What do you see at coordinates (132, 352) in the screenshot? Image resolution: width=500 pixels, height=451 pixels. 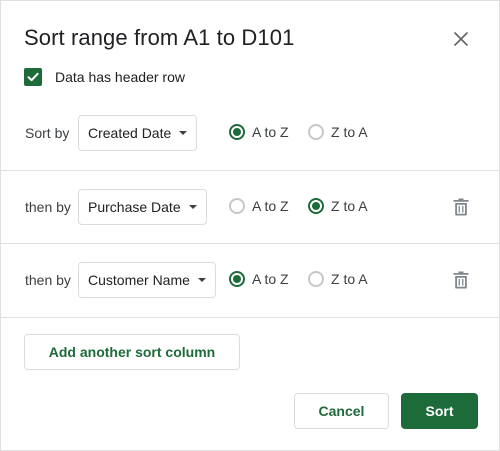 I see `add-sort-column-button: Add another sort column` at bounding box center [132, 352].